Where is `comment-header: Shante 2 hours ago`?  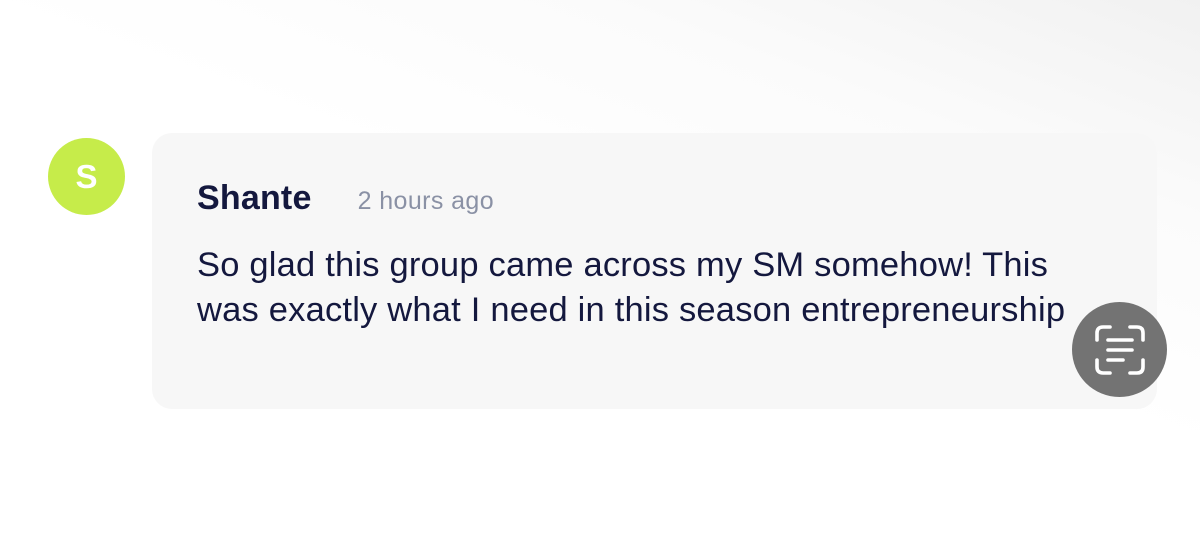
comment-header: Shante 2 hours ago is located at coordinates (345, 198).